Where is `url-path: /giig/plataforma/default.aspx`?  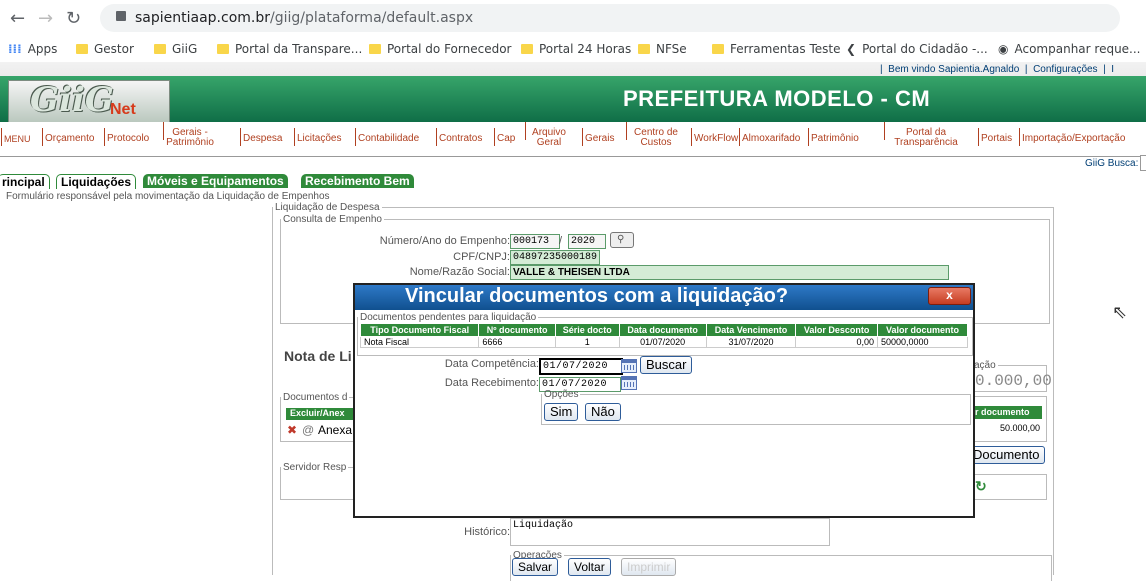 url-path: /giig/plataforma/default.aspx is located at coordinates (372, 18).